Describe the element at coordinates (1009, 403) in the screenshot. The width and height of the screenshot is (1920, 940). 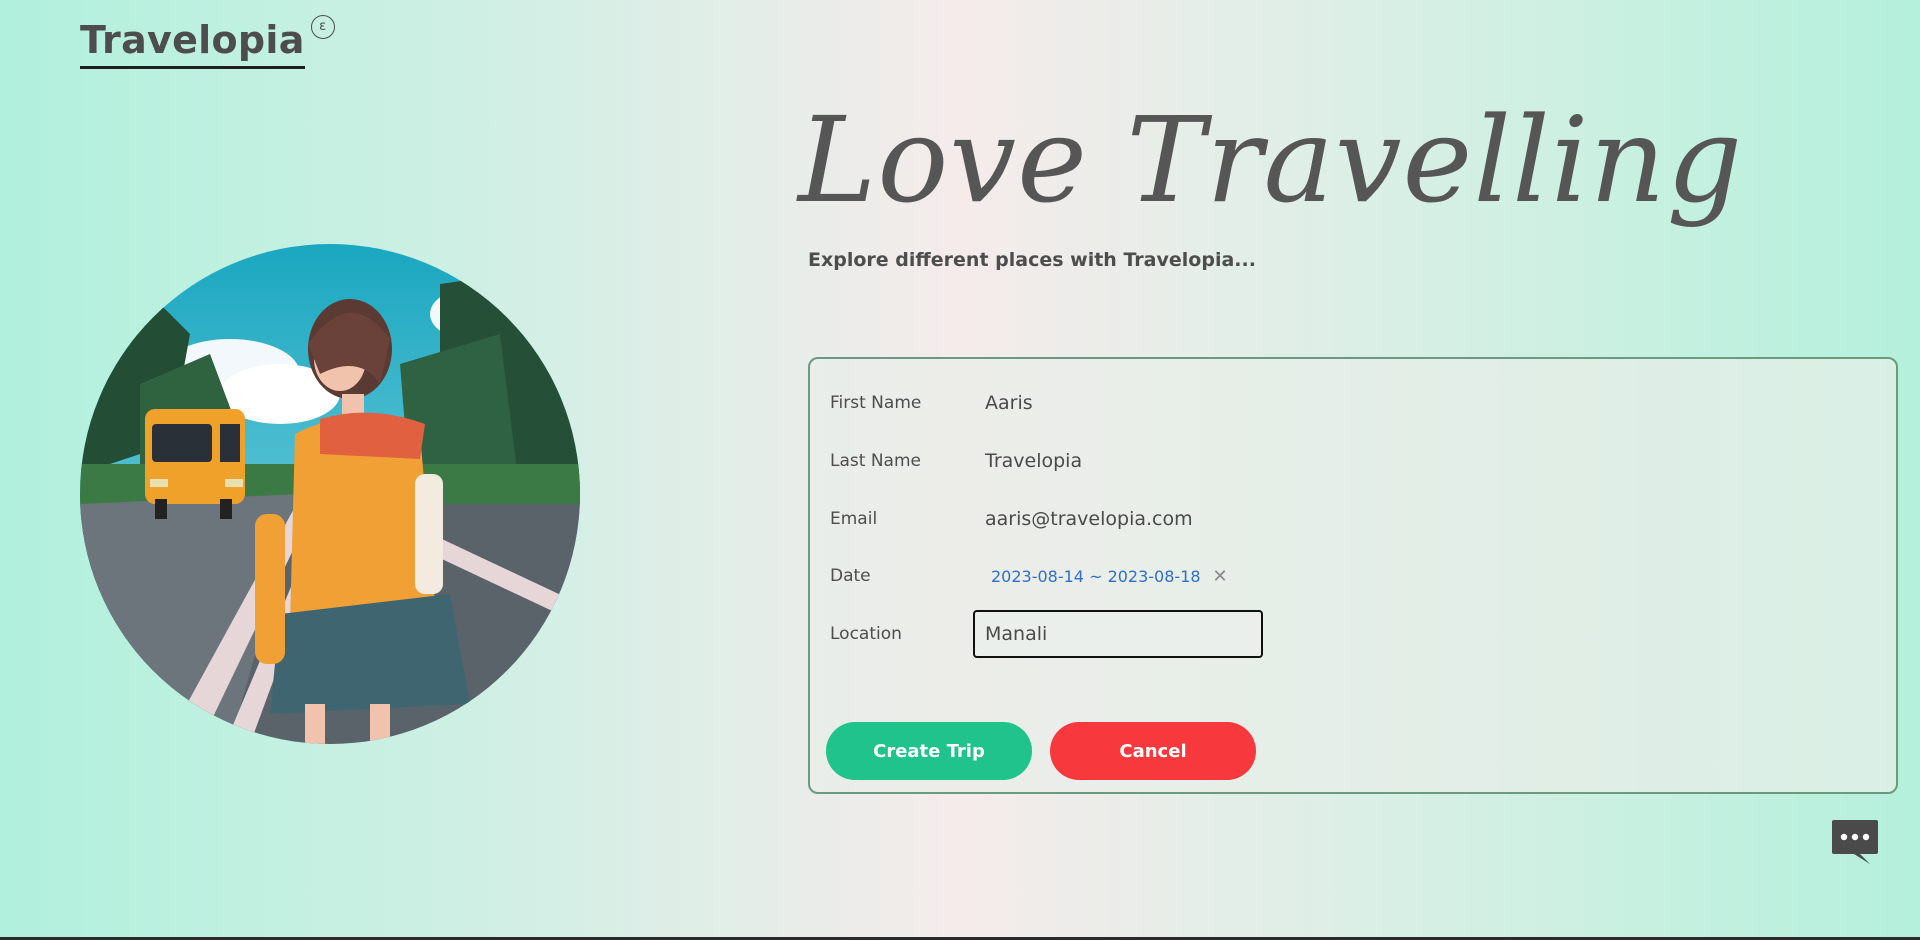
I see `first-name-value: Aaris` at that location.